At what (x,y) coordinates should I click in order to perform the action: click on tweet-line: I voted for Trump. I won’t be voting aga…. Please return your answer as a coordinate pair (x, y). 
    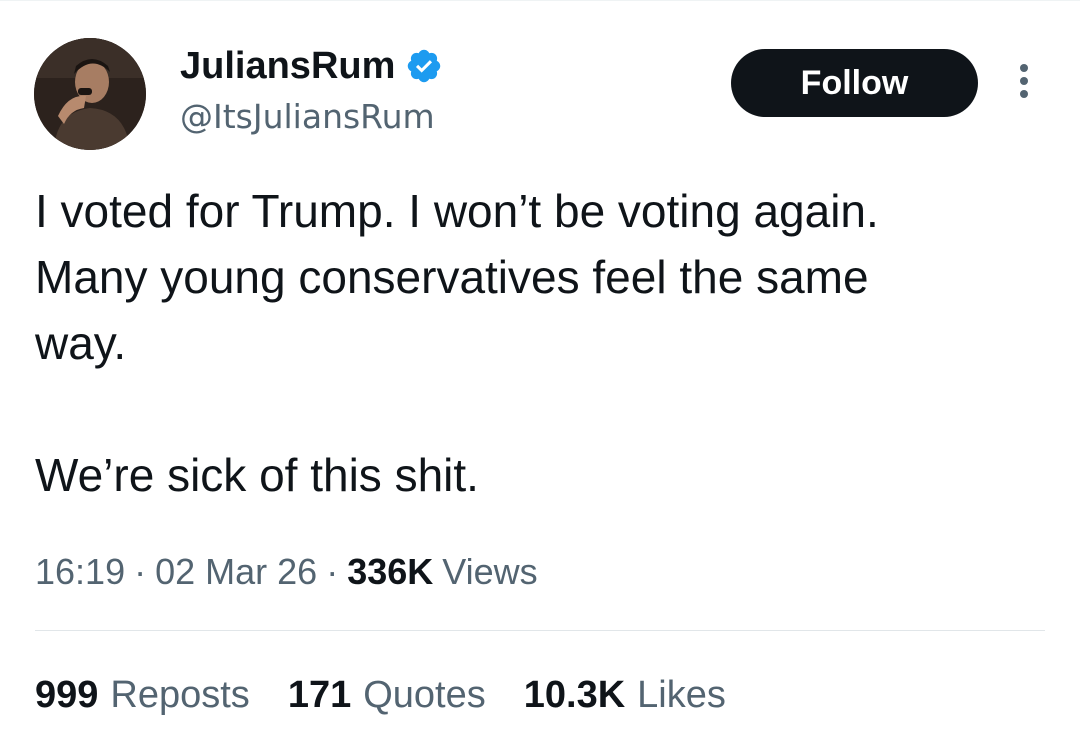
    Looking at the image, I should click on (457, 211).